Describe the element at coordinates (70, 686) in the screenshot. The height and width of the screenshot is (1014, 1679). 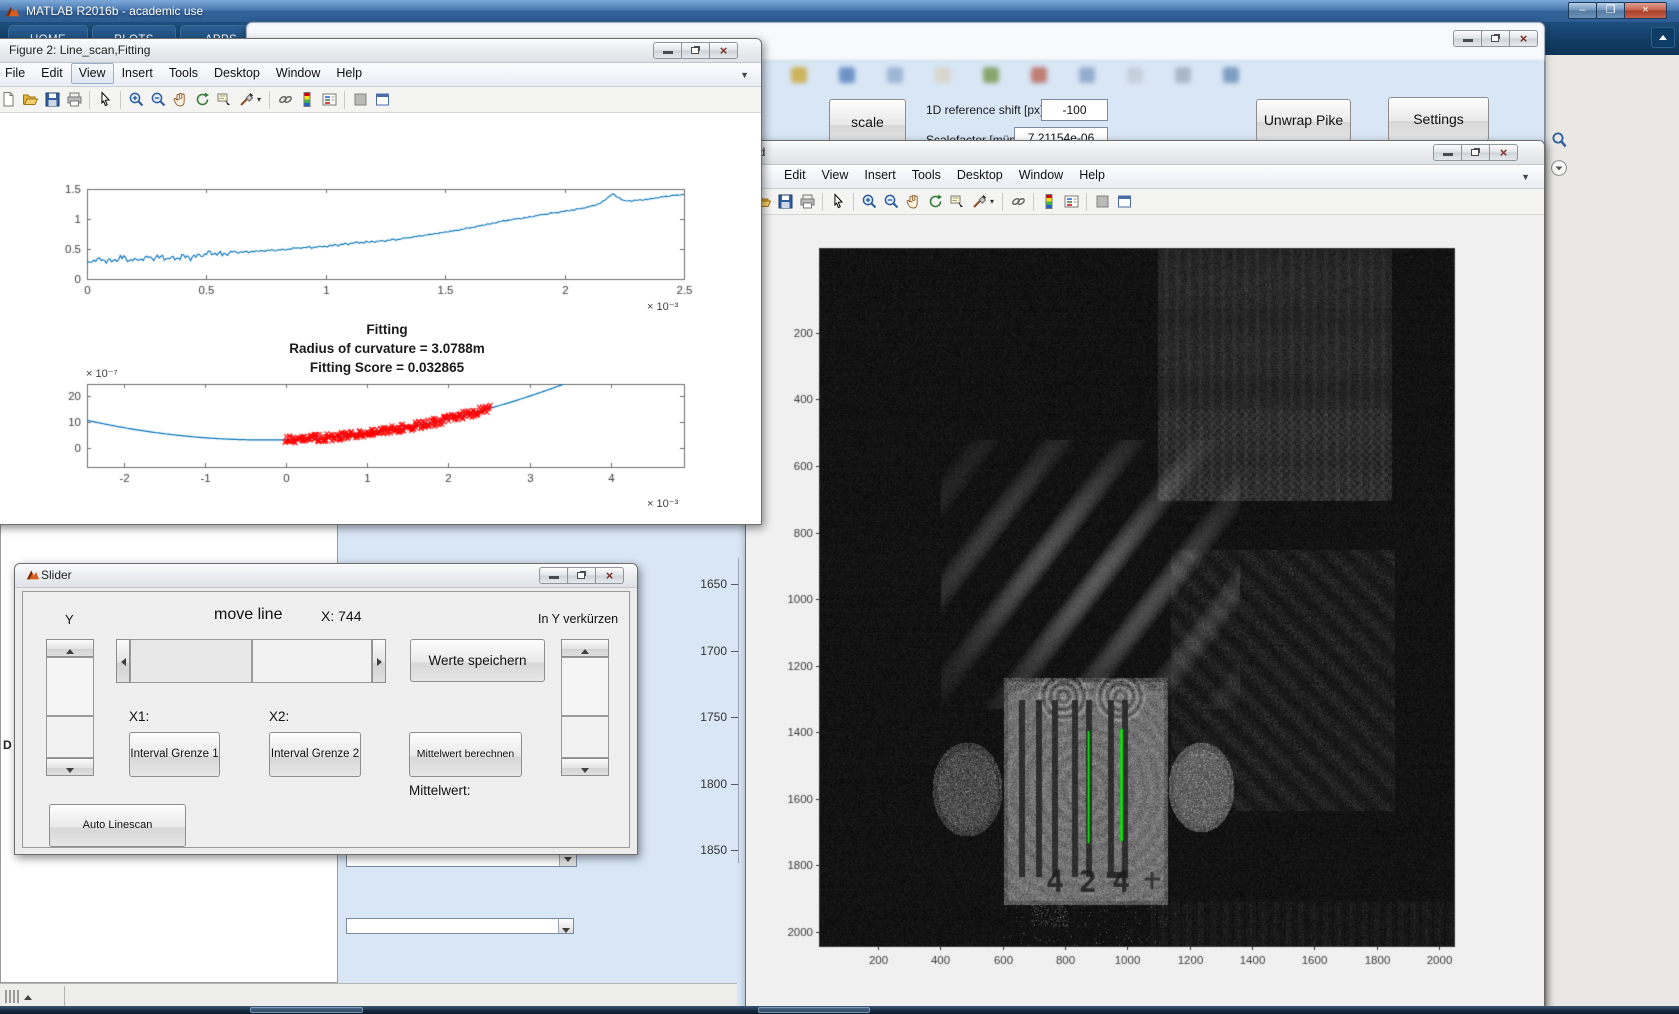
I see `y-scroll-track` at that location.